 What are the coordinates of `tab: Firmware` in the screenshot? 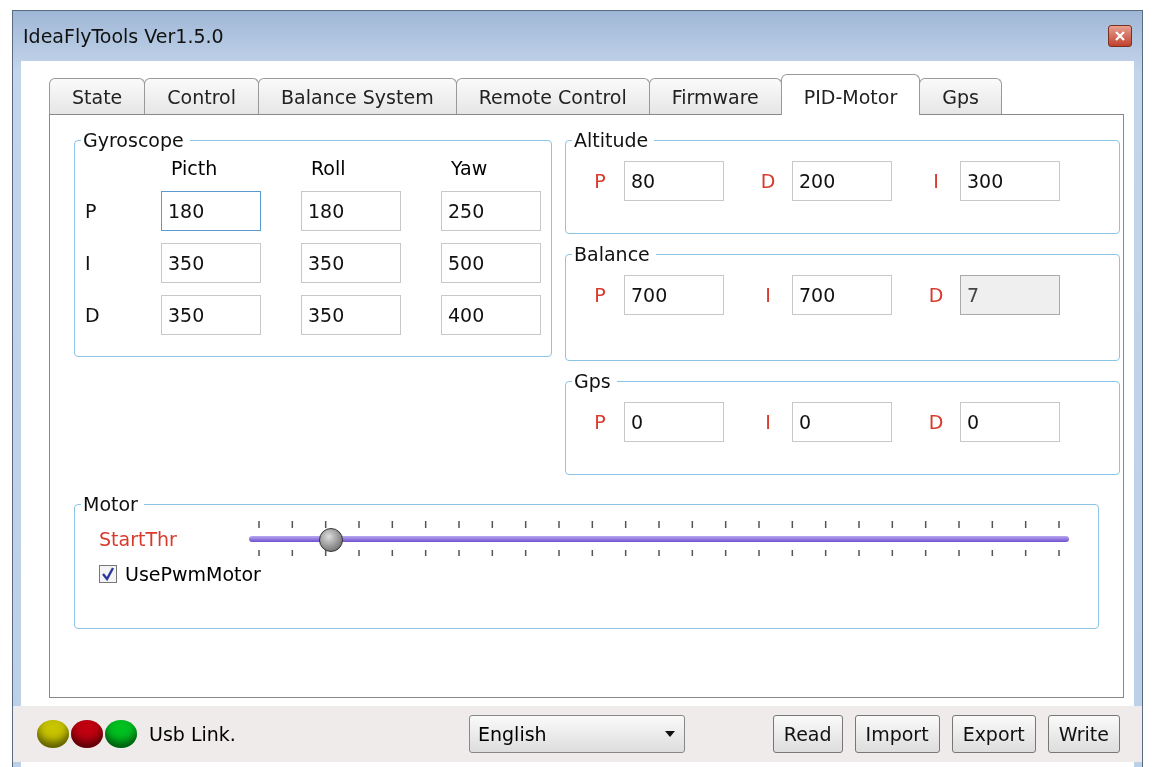 It's located at (715, 96).